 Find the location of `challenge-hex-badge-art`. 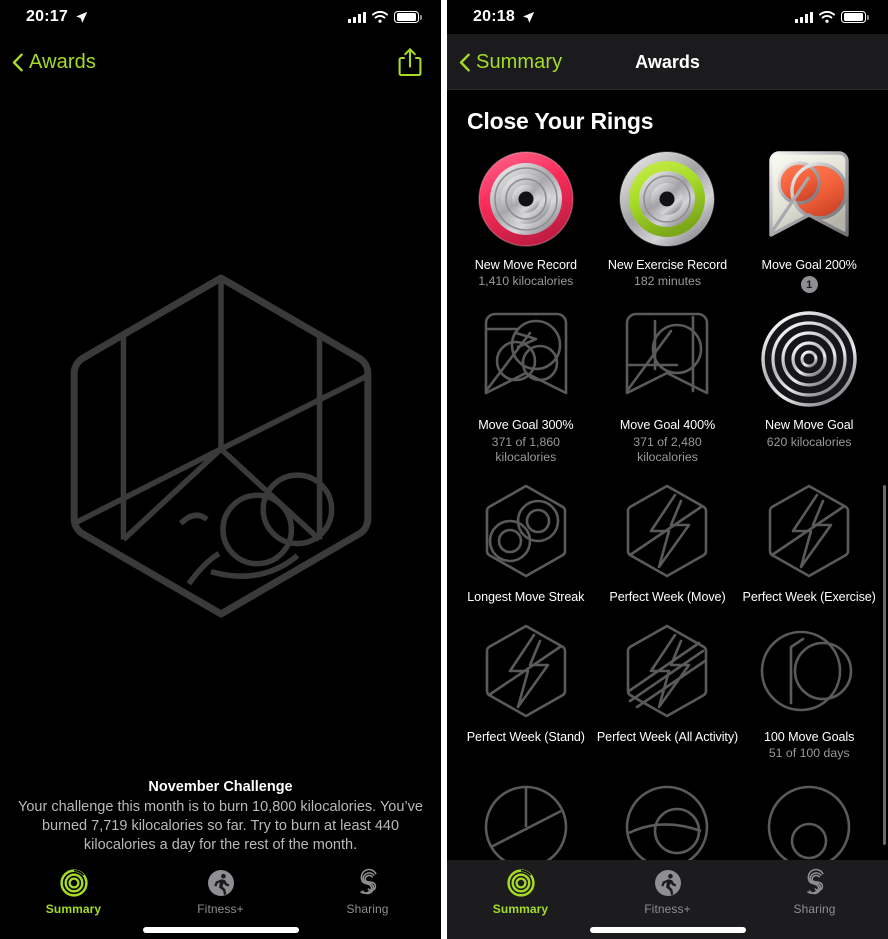

challenge-hex-badge-art is located at coordinates (221, 446).